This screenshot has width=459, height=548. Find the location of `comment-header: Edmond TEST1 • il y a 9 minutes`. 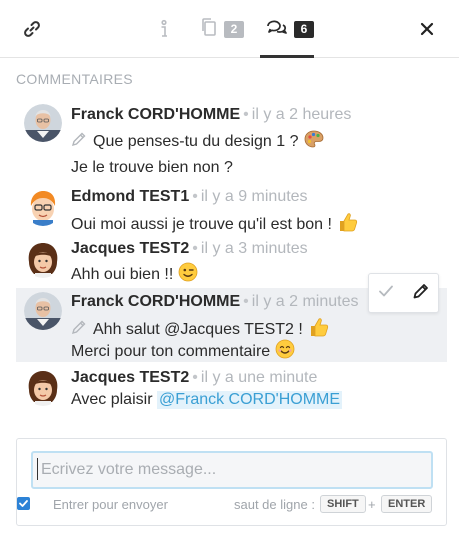

comment-header: Edmond TEST1 • il y a 9 minutes is located at coordinates (189, 196).